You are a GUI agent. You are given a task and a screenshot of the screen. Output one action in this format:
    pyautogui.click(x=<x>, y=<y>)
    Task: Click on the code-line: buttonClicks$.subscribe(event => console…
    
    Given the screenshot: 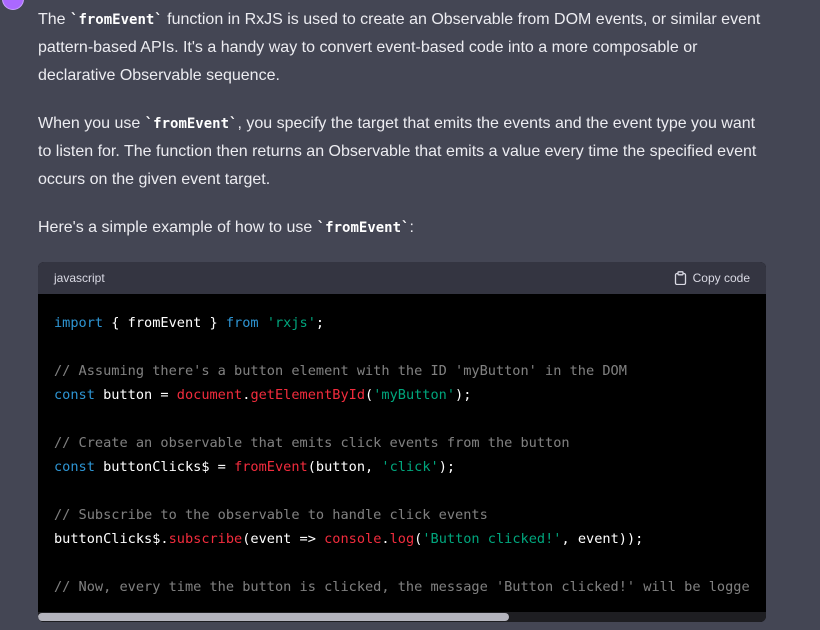 What is the action you would take?
    pyautogui.click(x=402, y=539)
    